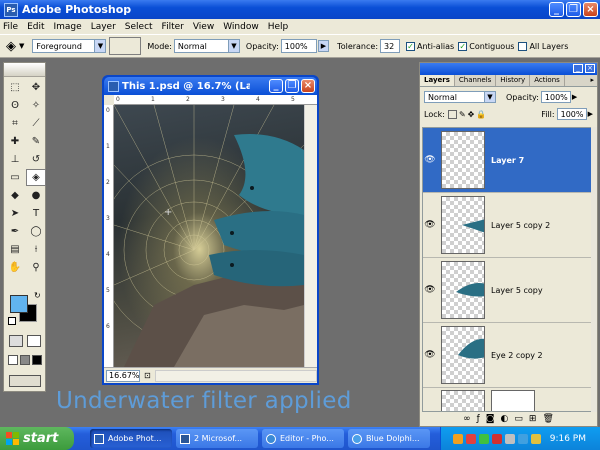 This screenshot has width=600, height=450. What do you see at coordinates (308, 86) in the screenshot?
I see `document-close-button: ×` at bounding box center [308, 86].